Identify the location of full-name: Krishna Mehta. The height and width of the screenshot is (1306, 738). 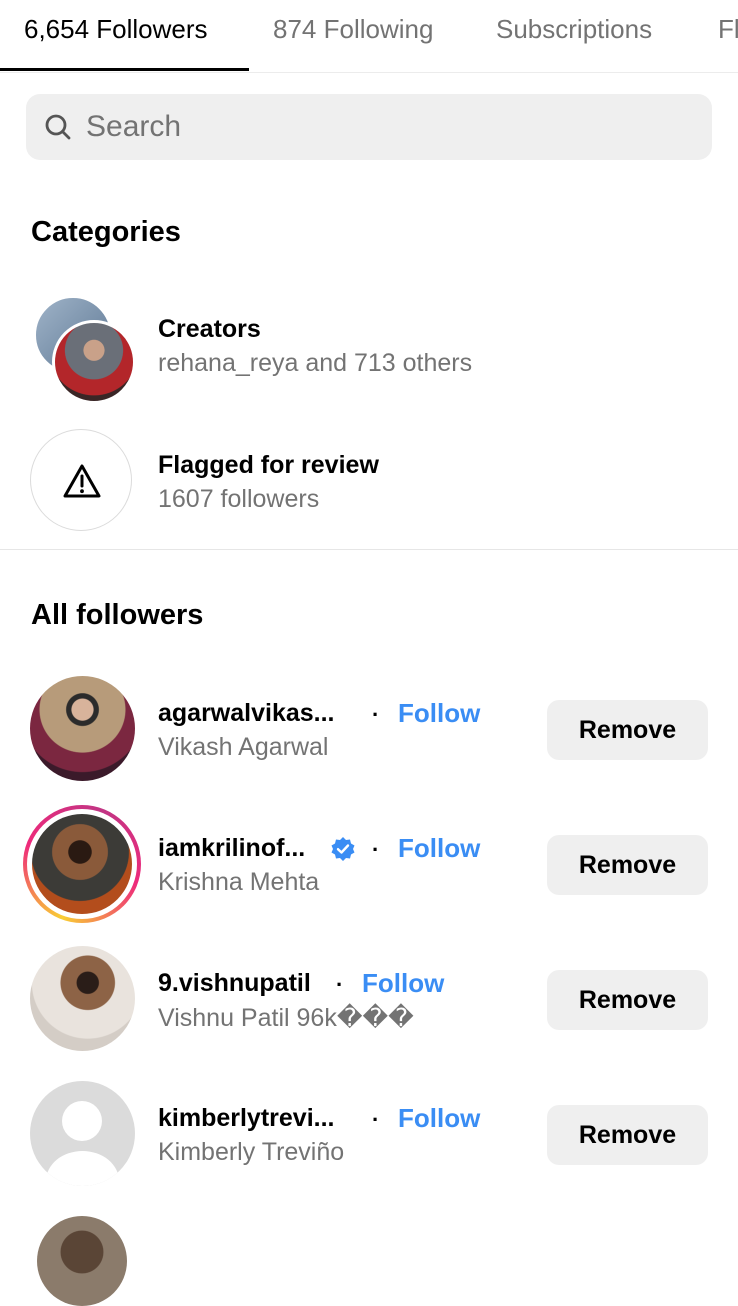
(239, 882).